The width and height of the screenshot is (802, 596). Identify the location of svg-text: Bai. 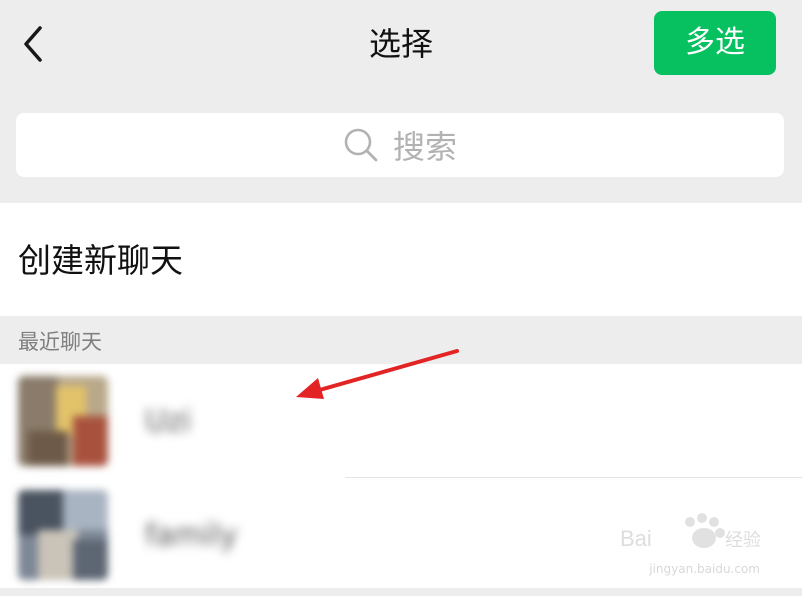
(636, 538).